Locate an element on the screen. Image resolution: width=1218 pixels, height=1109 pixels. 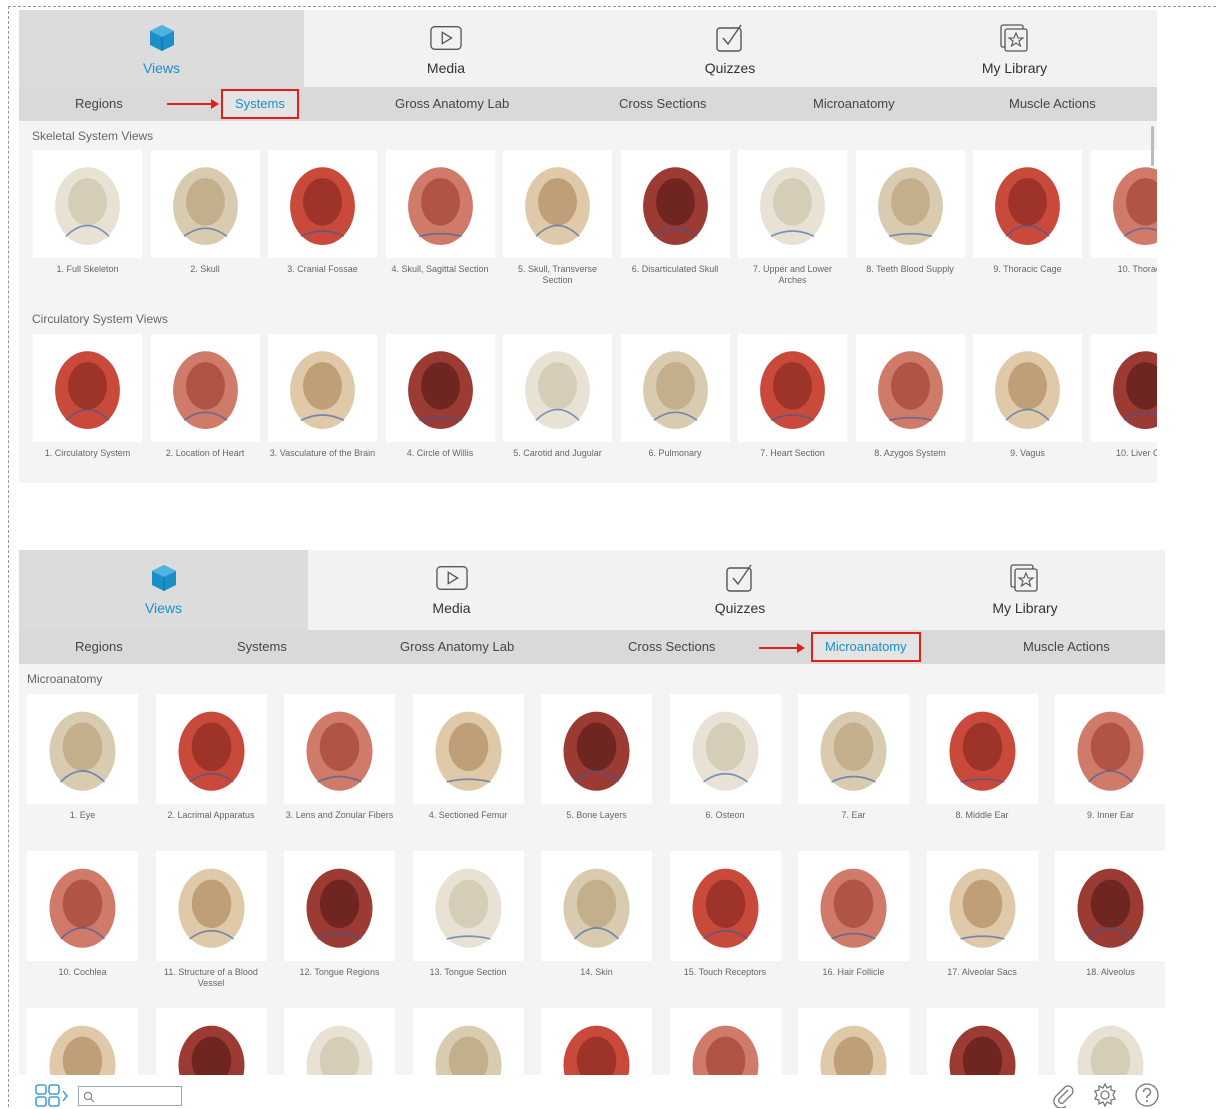
circulatory-view-tile: 10. Liver Circu is located at coordinates (1123, 403).